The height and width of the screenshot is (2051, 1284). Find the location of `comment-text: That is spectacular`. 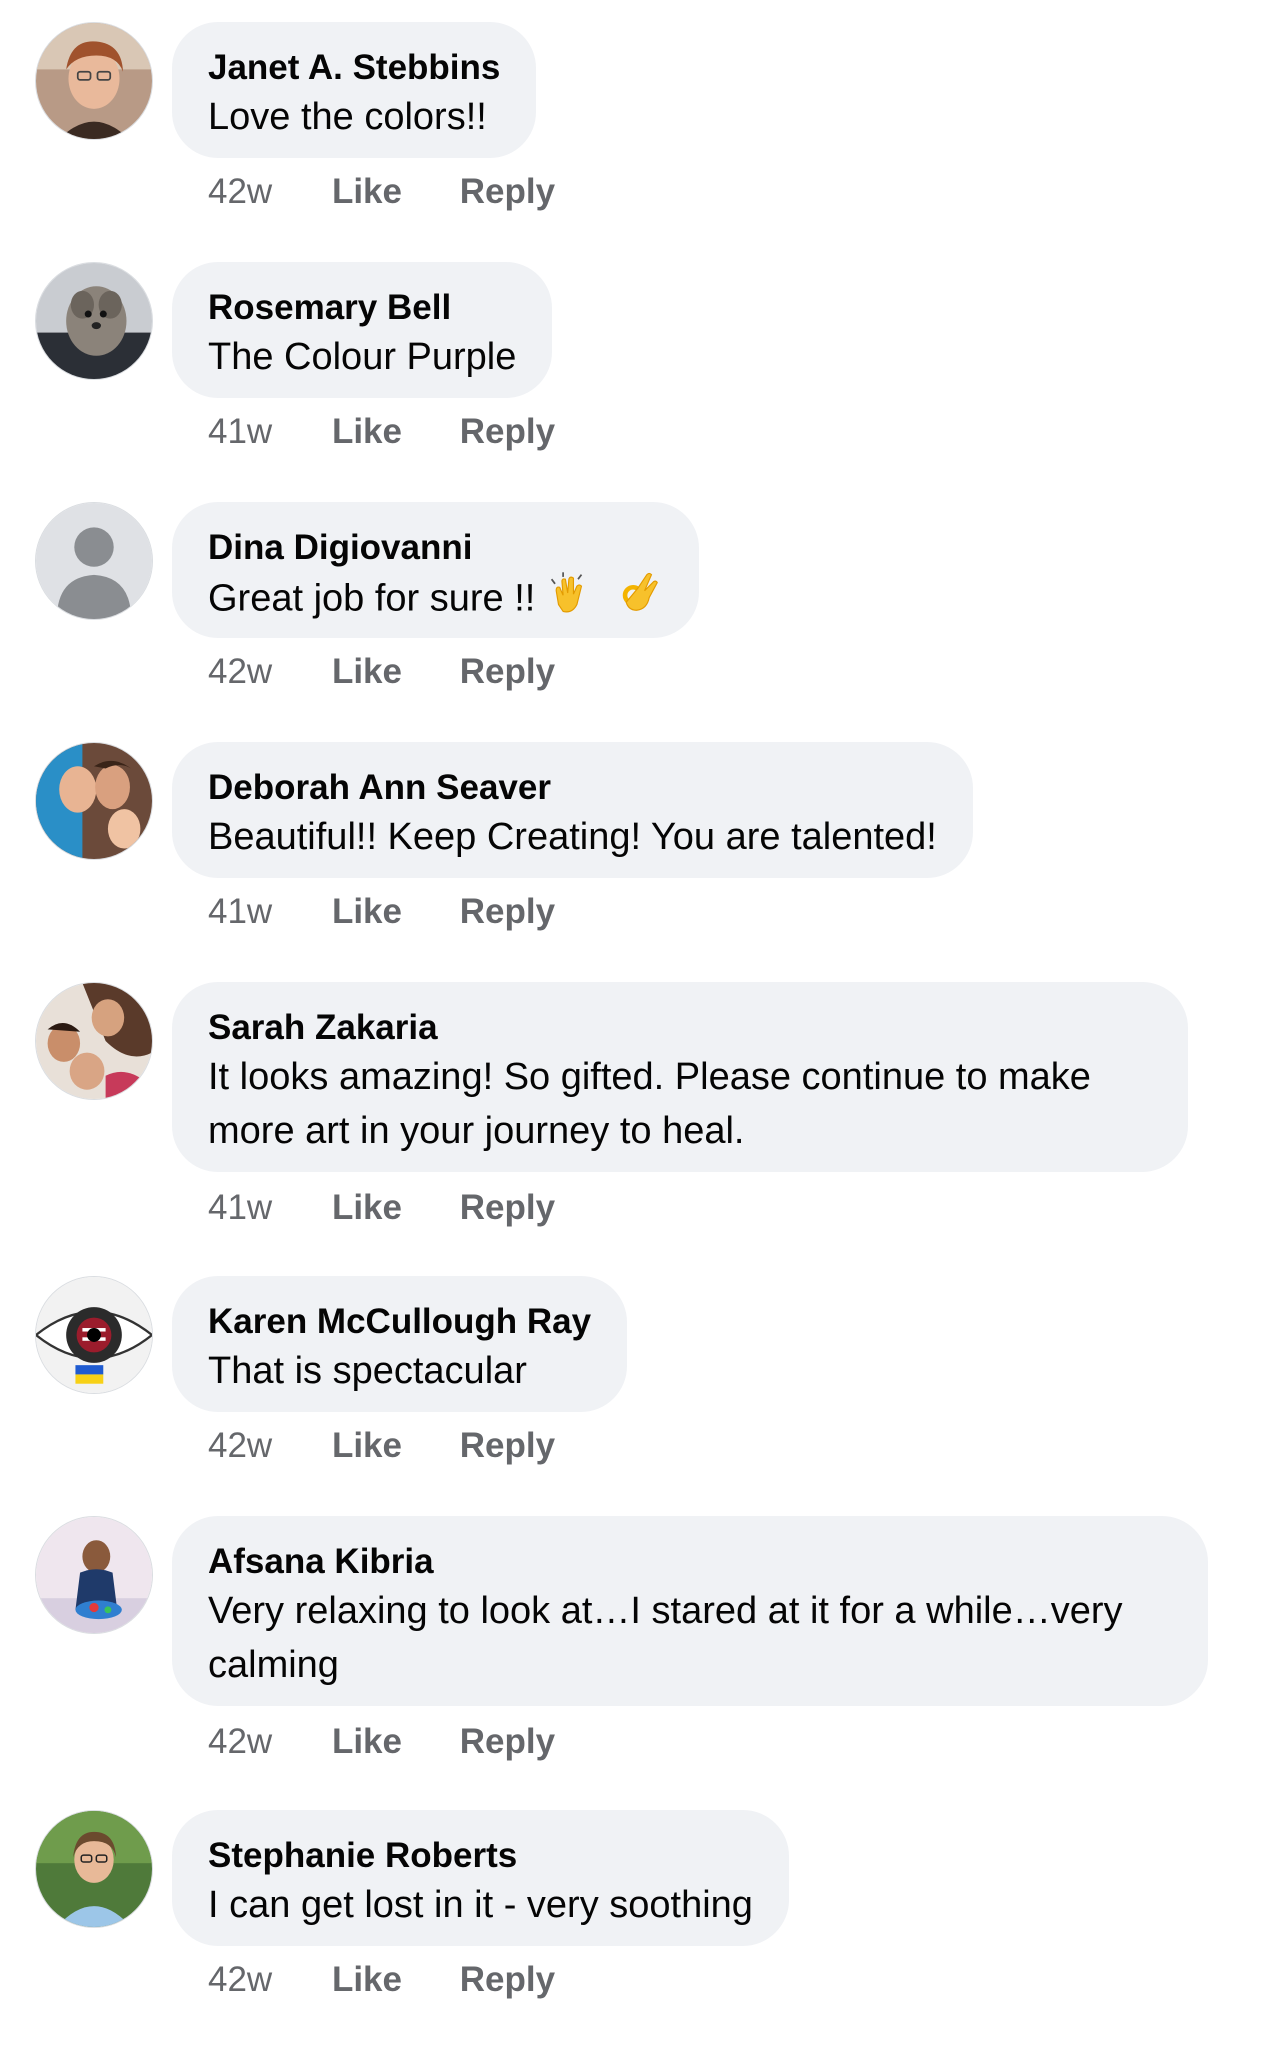

comment-text: That is spectacular is located at coordinates (367, 1371).